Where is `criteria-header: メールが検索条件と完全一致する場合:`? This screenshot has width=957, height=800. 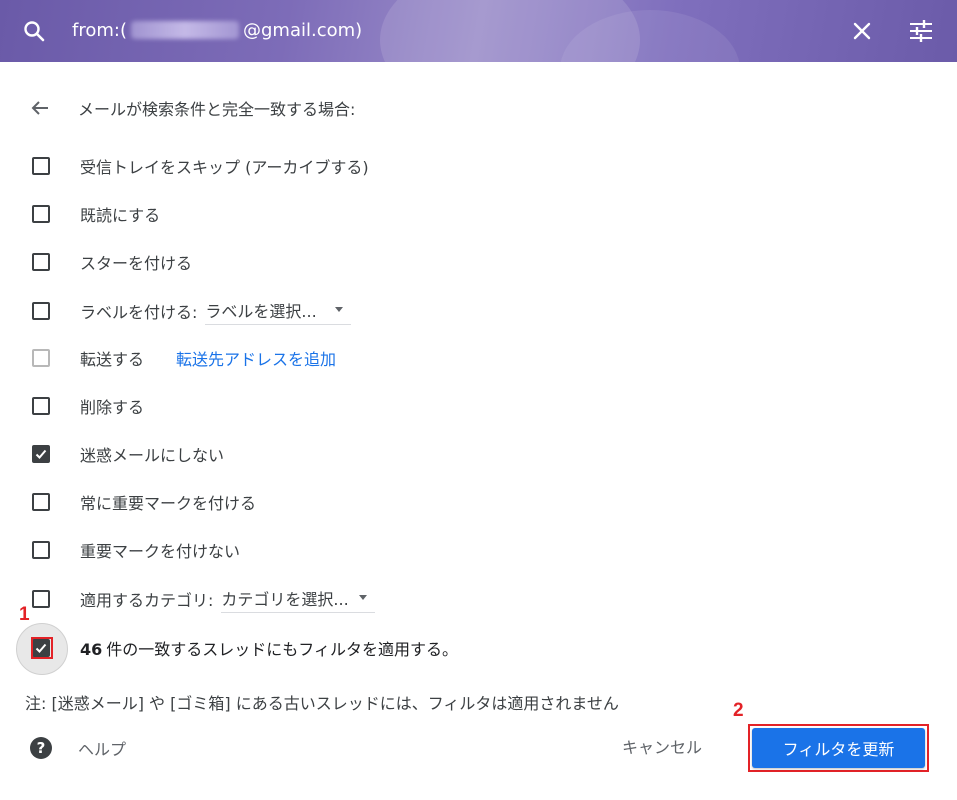
criteria-header: メールが検索条件と完全一致する場合: is located at coordinates (192, 108).